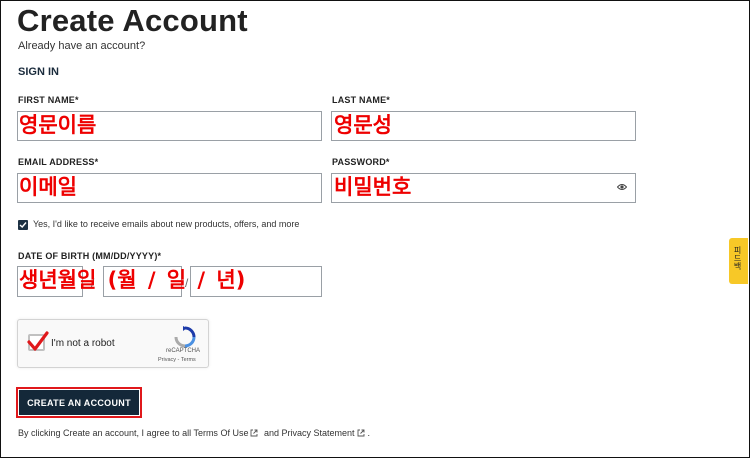 The image size is (750, 458). I want to click on first-name-annotation: 영문이름, so click(58, 125).